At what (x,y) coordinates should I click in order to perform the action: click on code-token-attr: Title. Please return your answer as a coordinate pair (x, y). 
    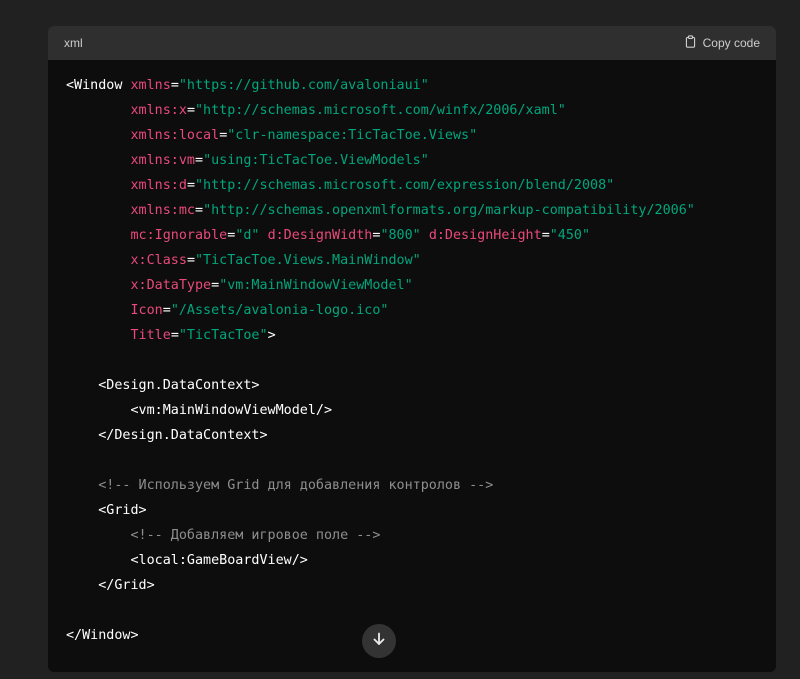
    Looking at the image, I should click on (150, 335).